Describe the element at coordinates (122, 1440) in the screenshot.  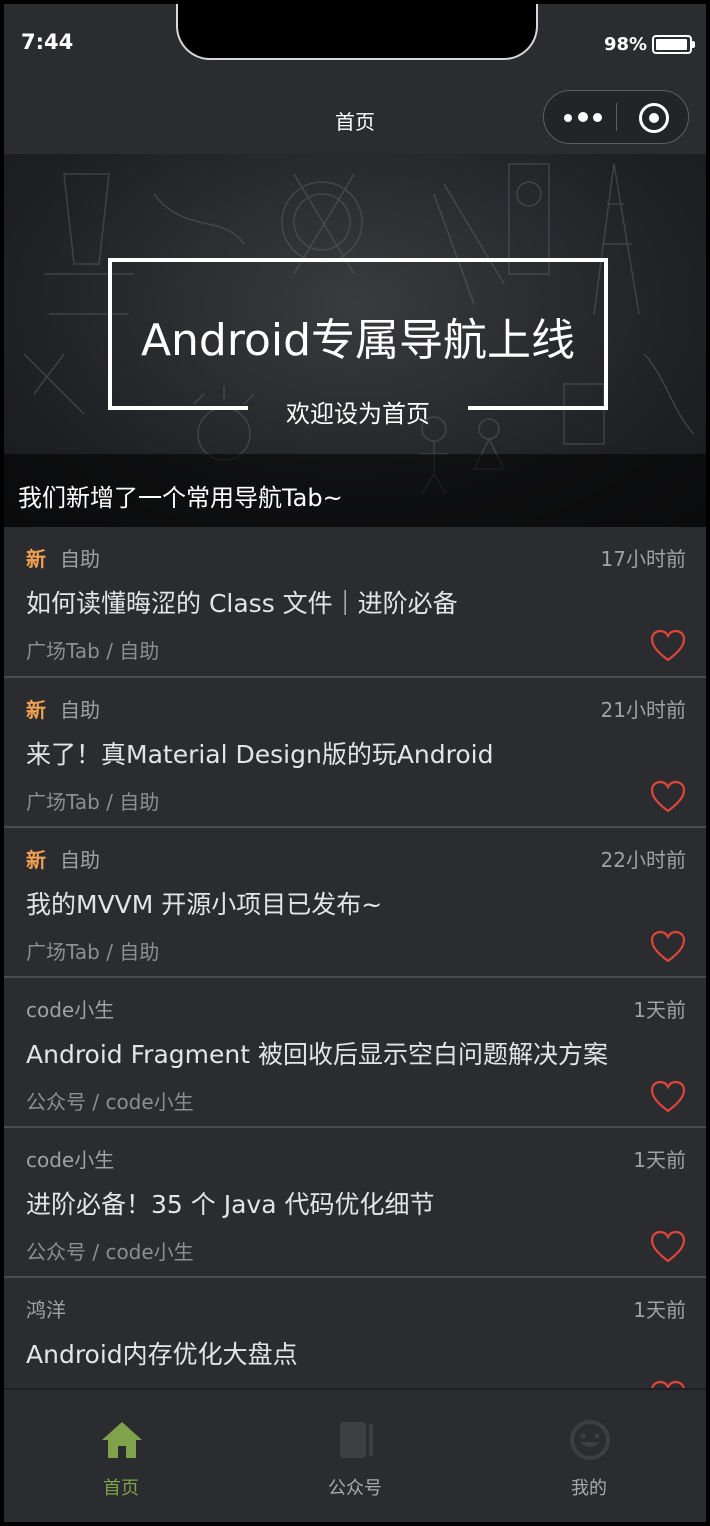
I see `home-icon` at that location.